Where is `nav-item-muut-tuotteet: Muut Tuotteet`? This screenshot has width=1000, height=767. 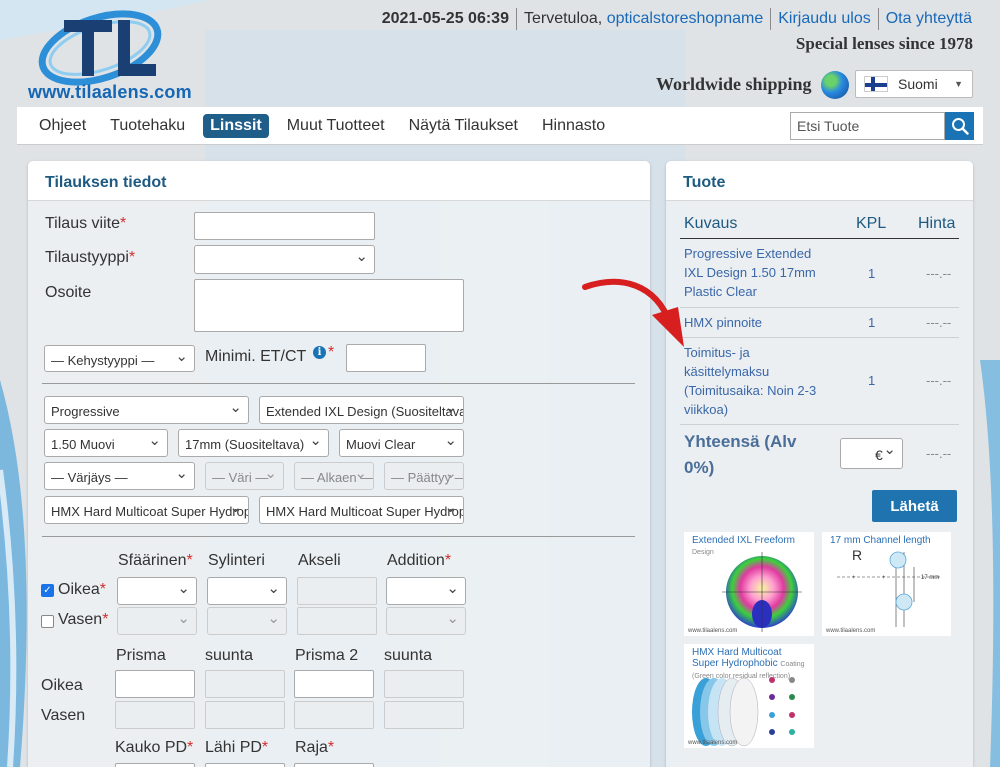
nav-item-muut-tuotteet: Muut Tuotteet is located at coordinates (336, 126).